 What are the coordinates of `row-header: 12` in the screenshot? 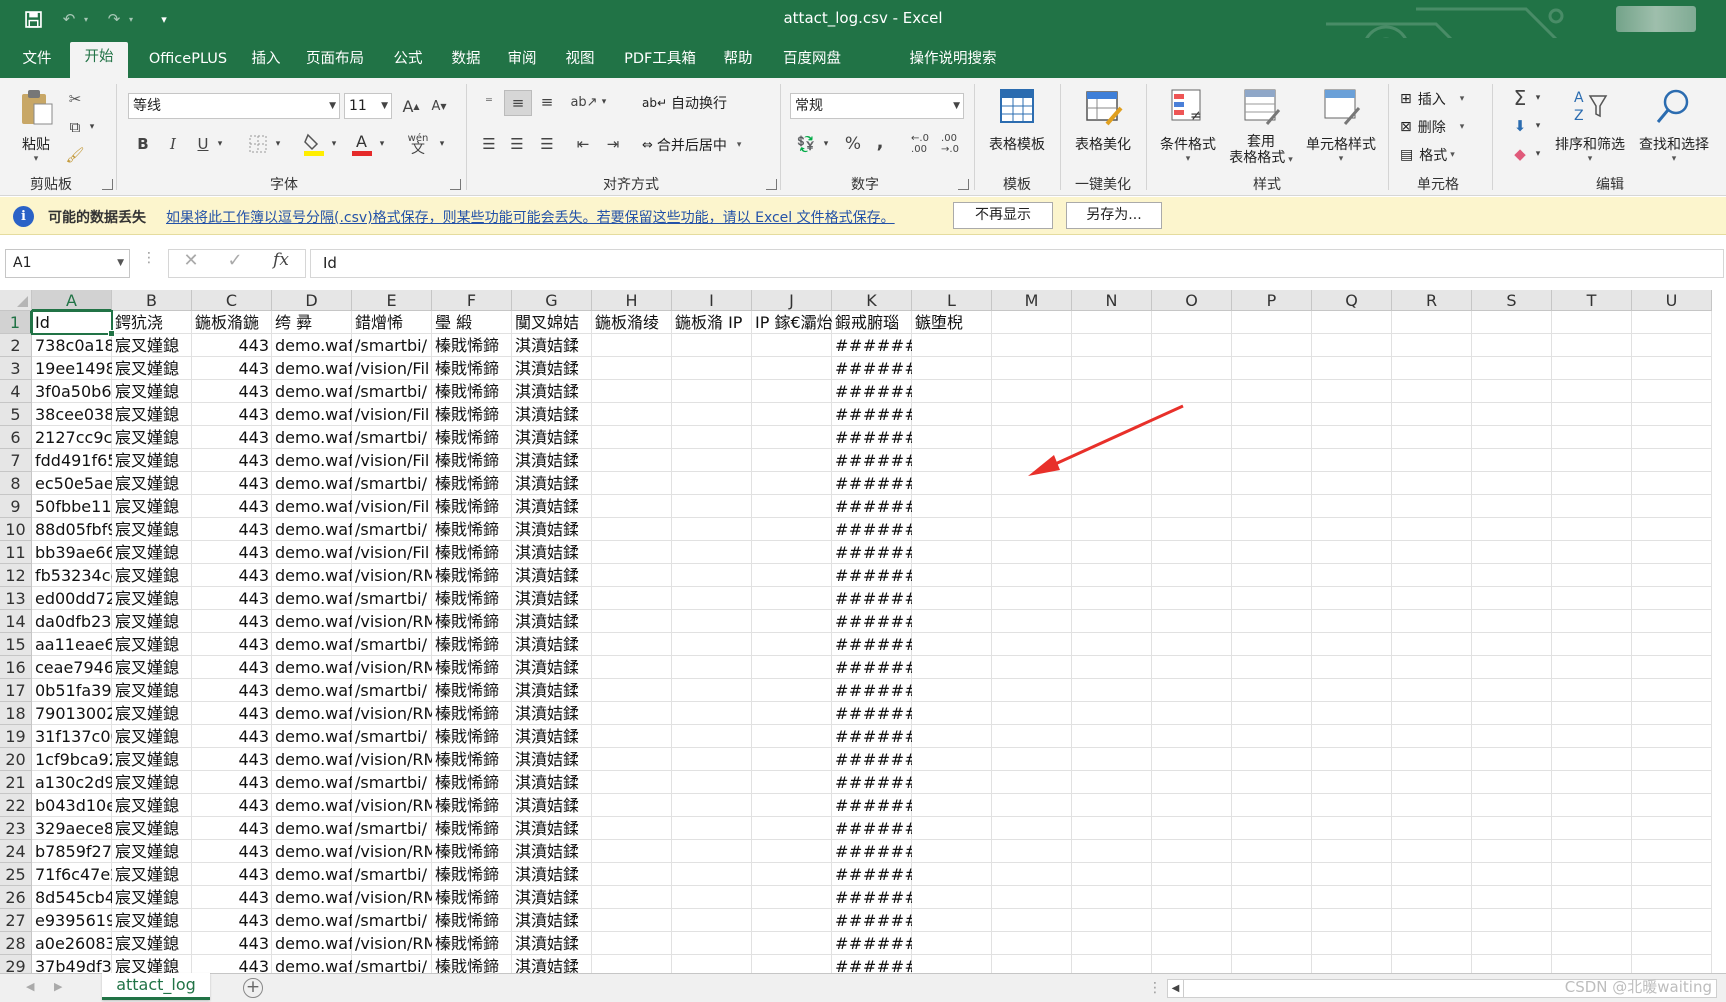 It's located at (16, 575).